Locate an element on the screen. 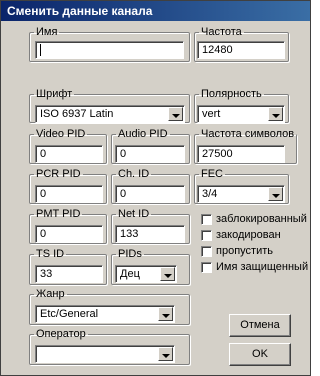  encrypted-checkbox is located at coordinates (206, 235).